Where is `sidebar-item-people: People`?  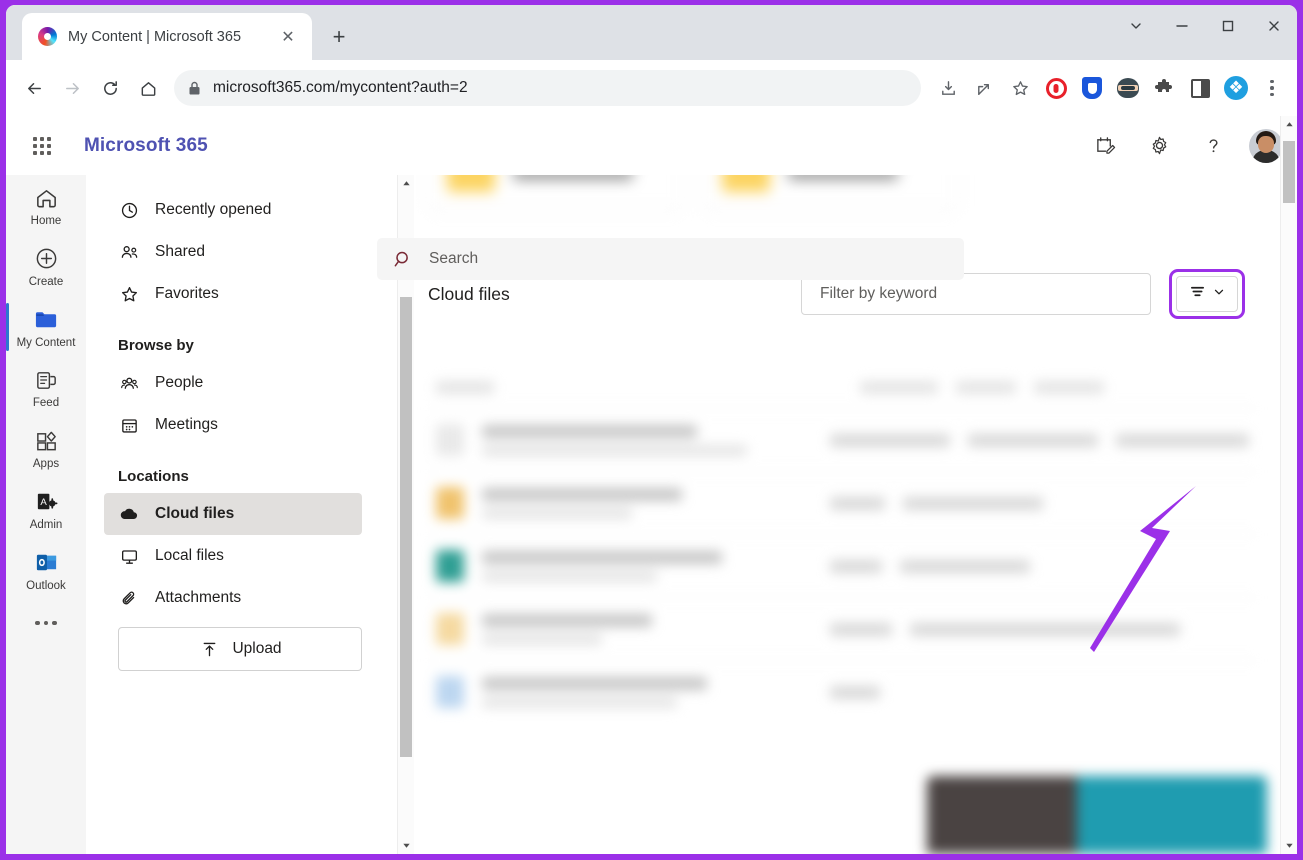
sidebar-item-people: People is located at coordinates (233, 383).